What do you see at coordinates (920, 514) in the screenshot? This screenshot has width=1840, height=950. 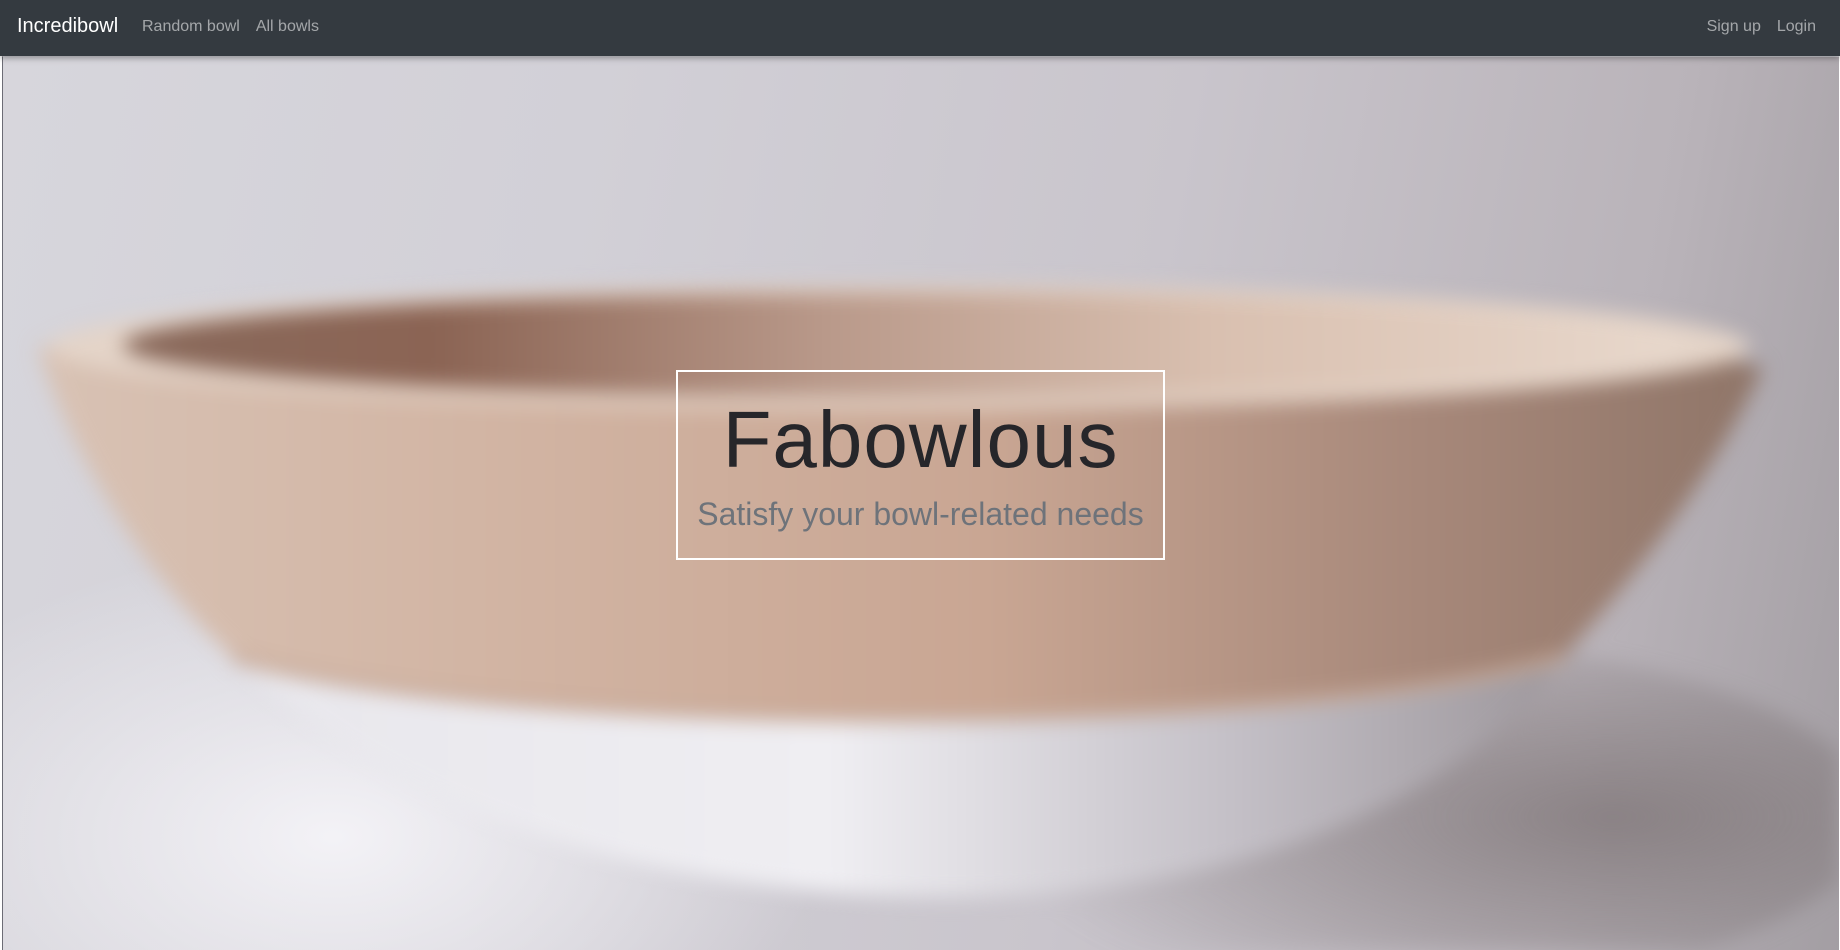 I see `hero-subtitle: Satisfy your bowl-related needs` at bounding box center [920, 514].